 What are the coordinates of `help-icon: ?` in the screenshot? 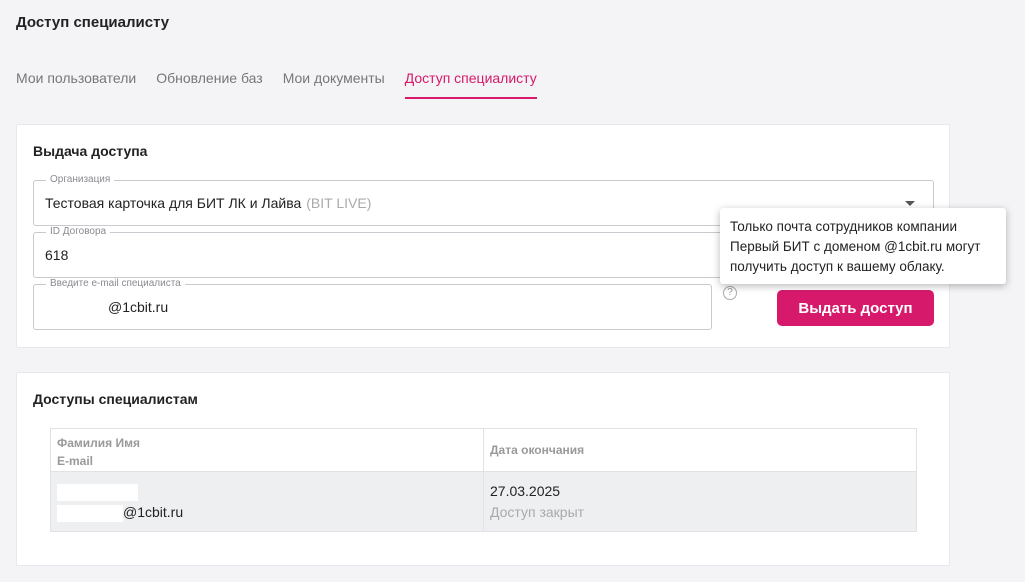 It's located at (730, 293).